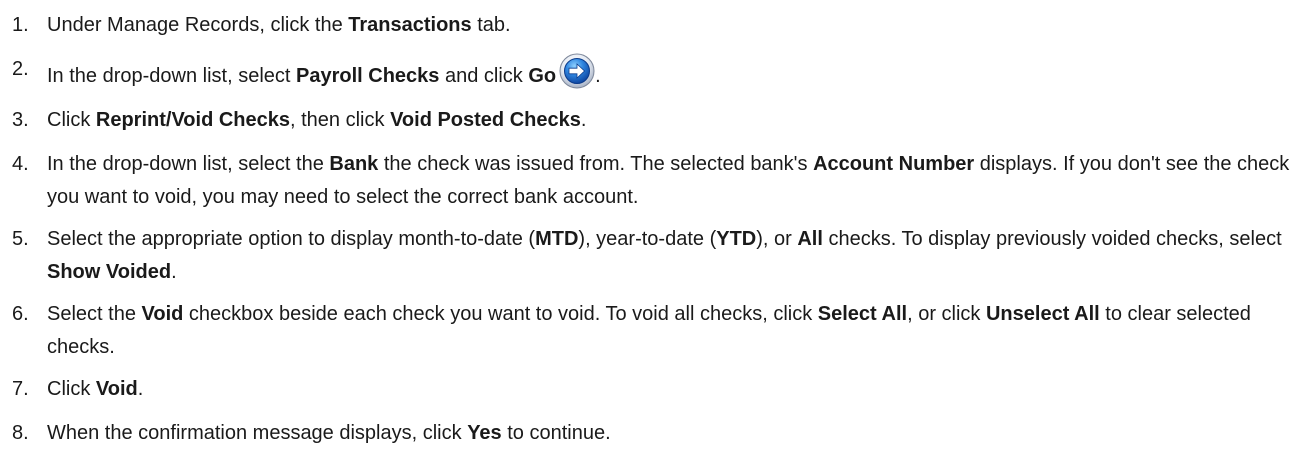  I want to click on text-run: and click, so click(484, 76).